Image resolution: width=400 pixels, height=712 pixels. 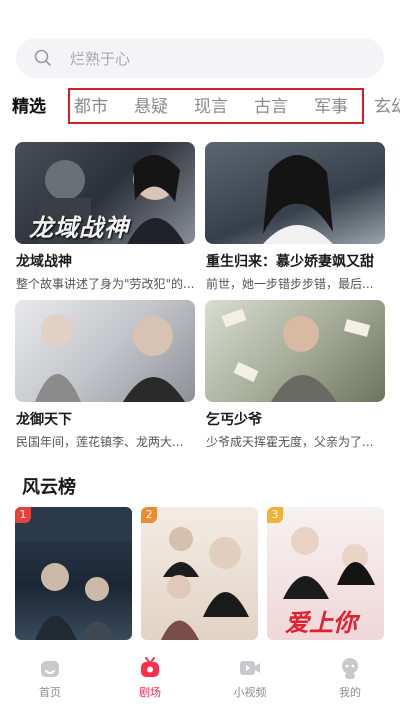 What do you see at coordinates (325, 573) in the screenshot?
I see `rank-card: 爱上你 3` at bounding box center [325, 573].